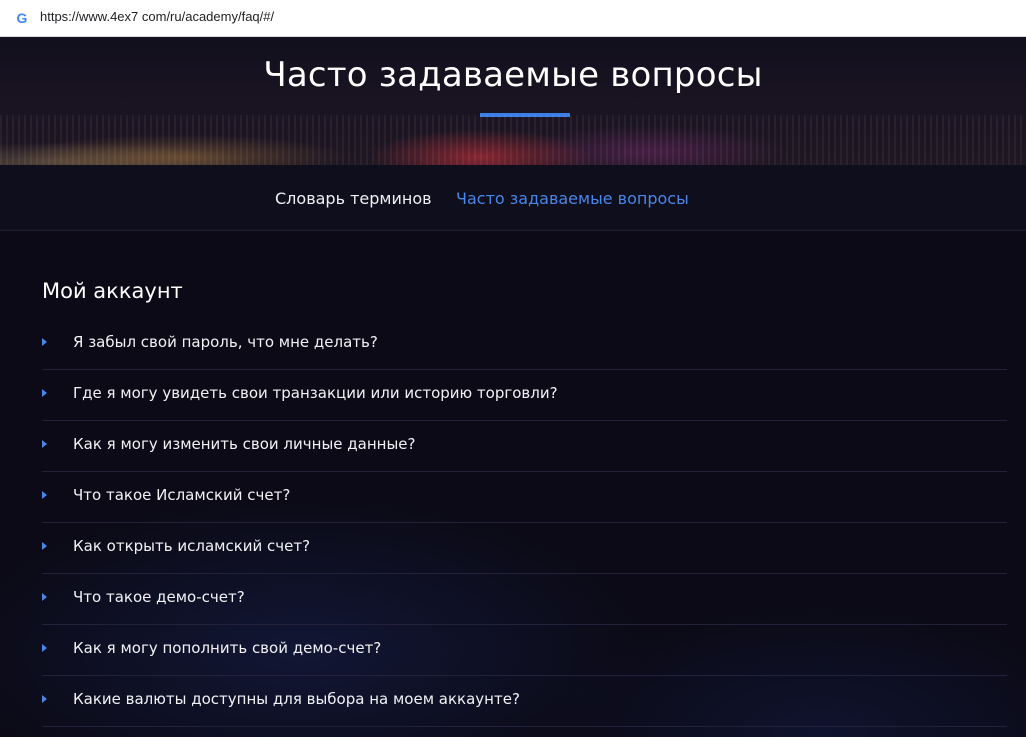 This screenshot has height=737, width=1026. Describe the element at coordinates (513, 75) in the screenshot. I see `page-title: Часто задаваемые вопросы` at that location.